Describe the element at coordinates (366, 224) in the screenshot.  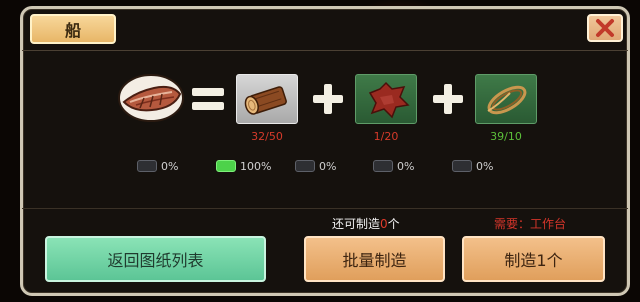
I see `can-make-text: 还可制造0个` at that location.